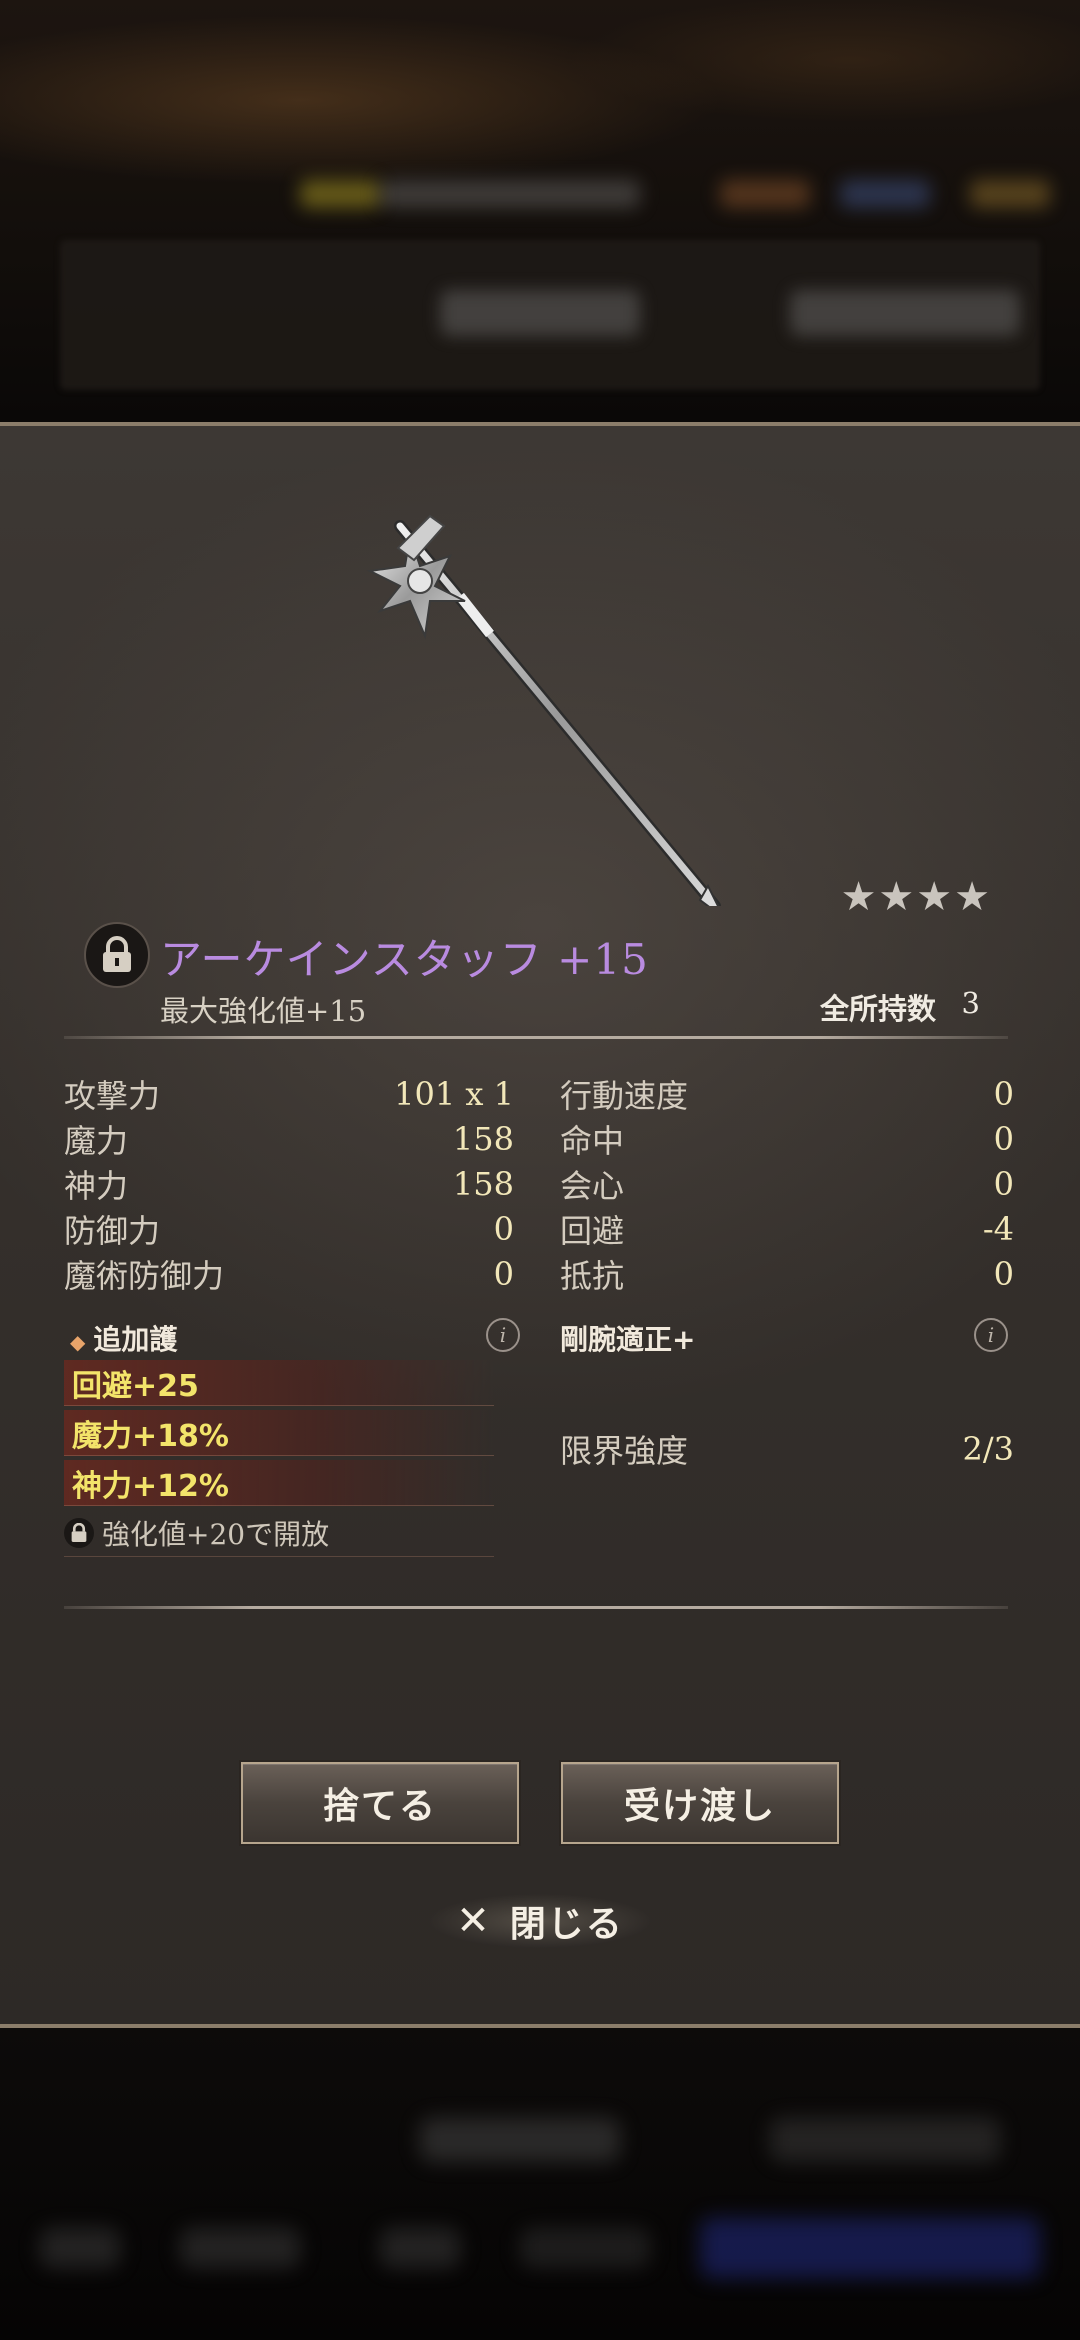  I want to click on stat-value: 101 x 1, so click(454, 1094).